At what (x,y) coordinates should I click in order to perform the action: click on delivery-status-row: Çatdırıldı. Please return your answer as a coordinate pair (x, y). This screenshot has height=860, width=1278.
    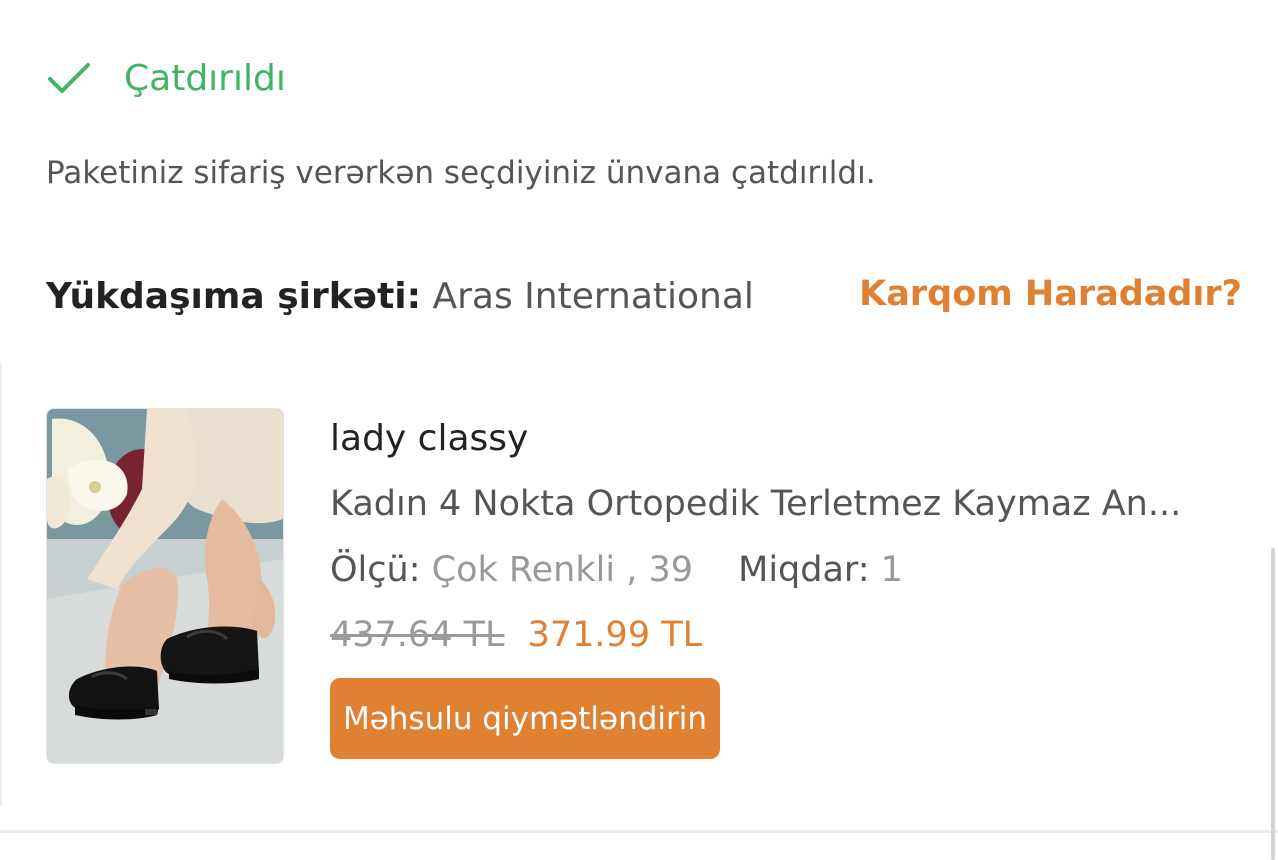
    Looking at the image, I should click on (166, 78).